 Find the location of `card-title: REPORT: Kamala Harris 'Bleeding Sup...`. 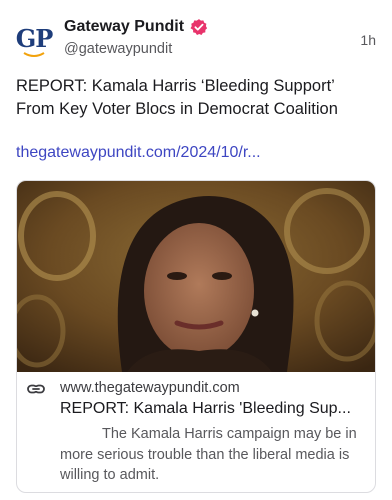

card-title: REPORT: Kamala Harris 'Bleeding Sup... is located at coordinates (205, 408).